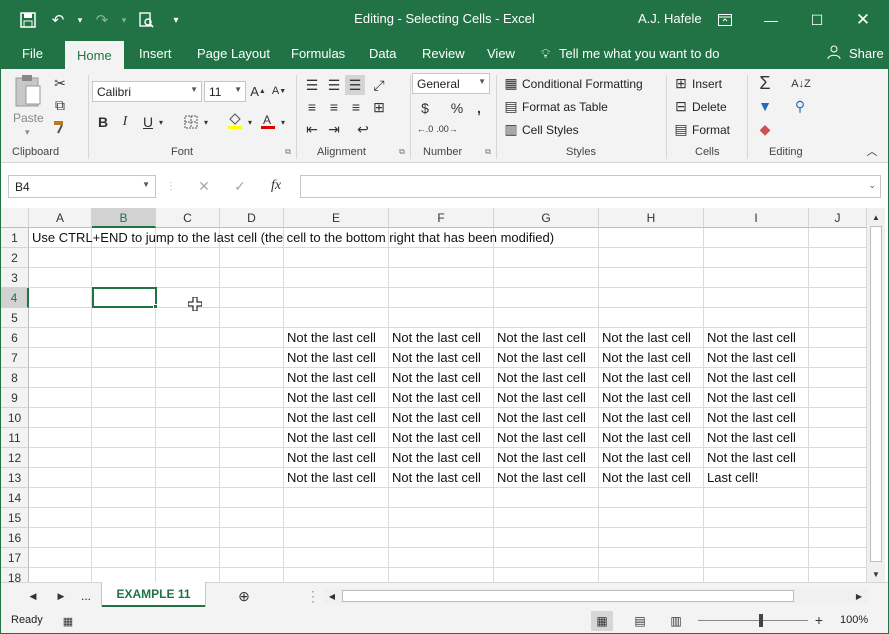 The image size is (889, 634). Describe the element at coordinates (872, 151) in the screenshot. I see `collapse-ribbon-icon: ︿` at that location.